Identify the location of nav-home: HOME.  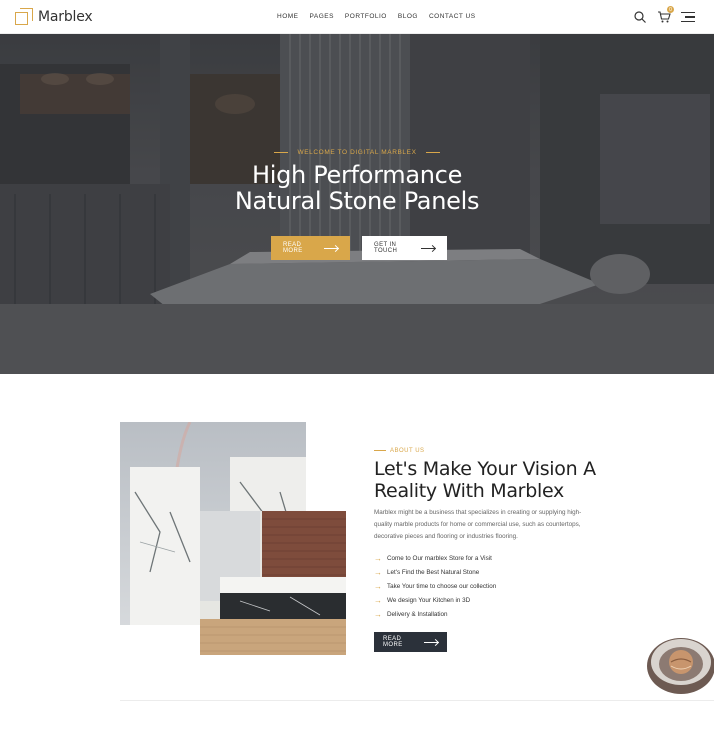
(288, 16).